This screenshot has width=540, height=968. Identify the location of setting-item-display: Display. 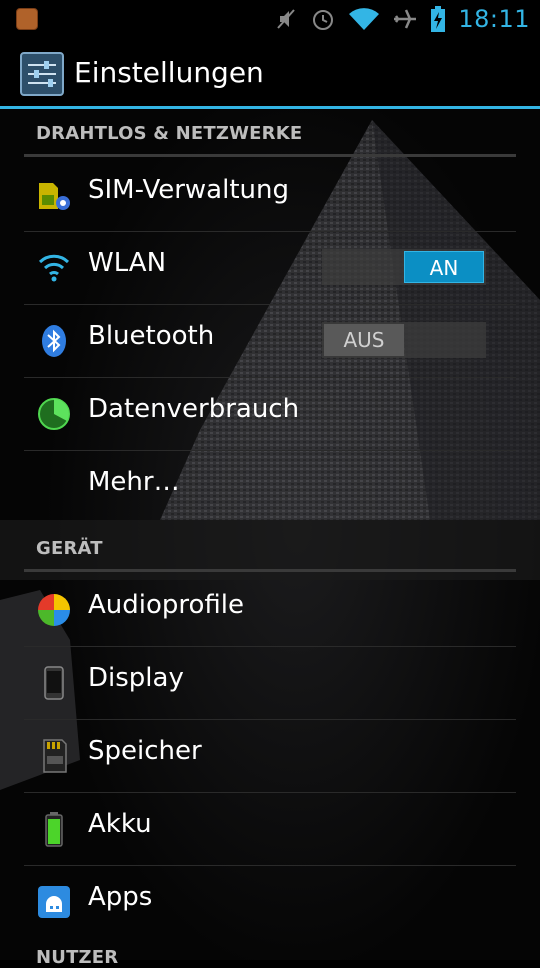
(270, 683).